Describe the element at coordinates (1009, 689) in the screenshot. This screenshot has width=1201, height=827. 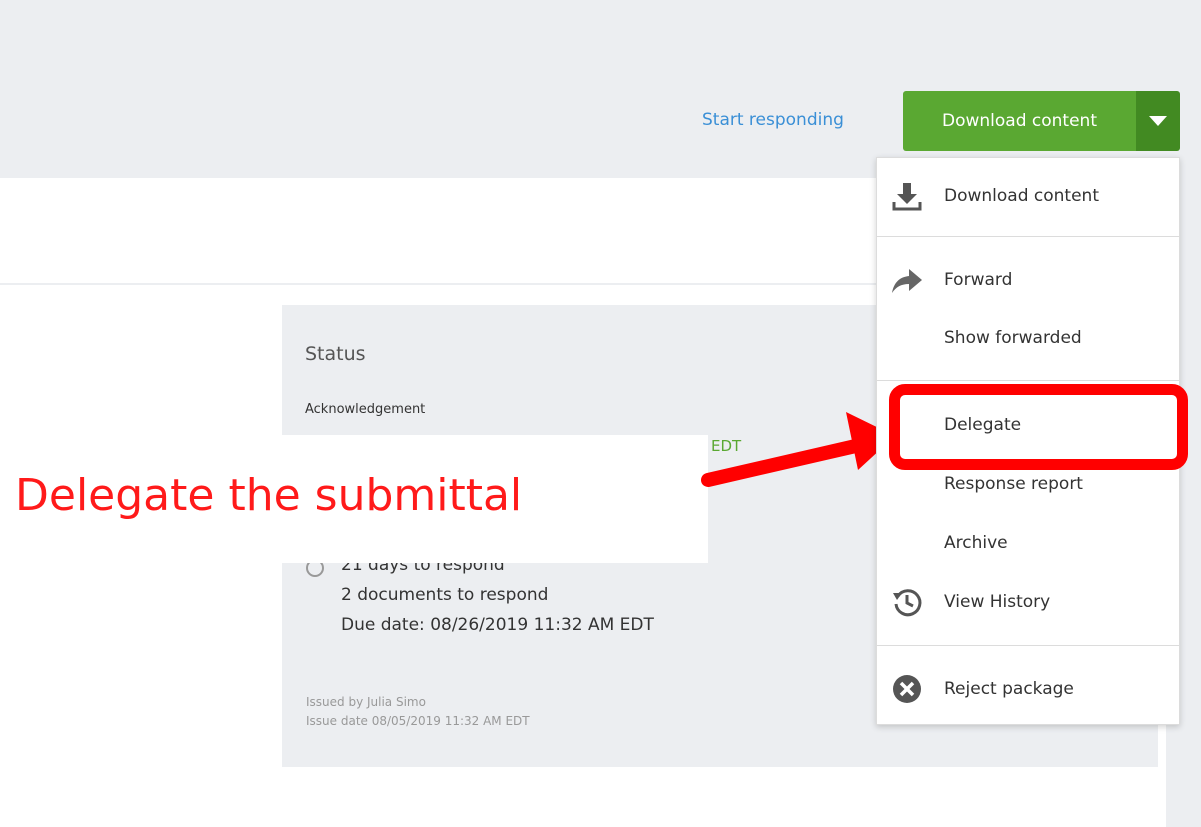
I see `menu-item-label: Reject package` at that location.